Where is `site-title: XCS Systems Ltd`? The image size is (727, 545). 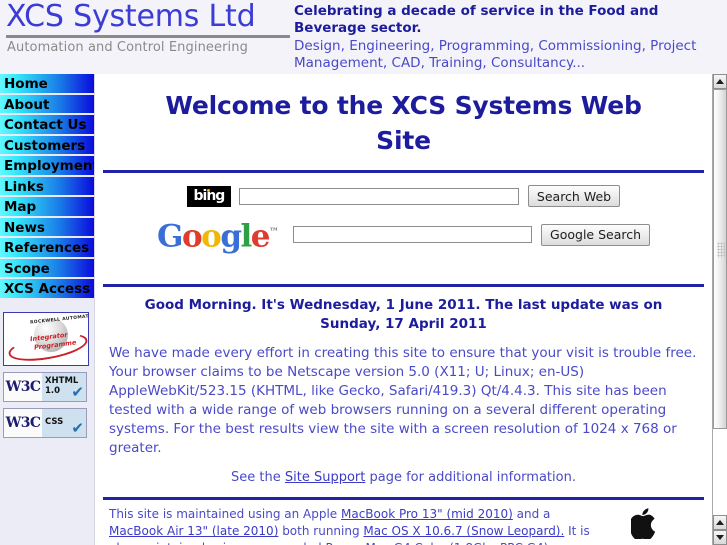
site-title: XCS Systems Ltd is located at coordinates (131, 17).